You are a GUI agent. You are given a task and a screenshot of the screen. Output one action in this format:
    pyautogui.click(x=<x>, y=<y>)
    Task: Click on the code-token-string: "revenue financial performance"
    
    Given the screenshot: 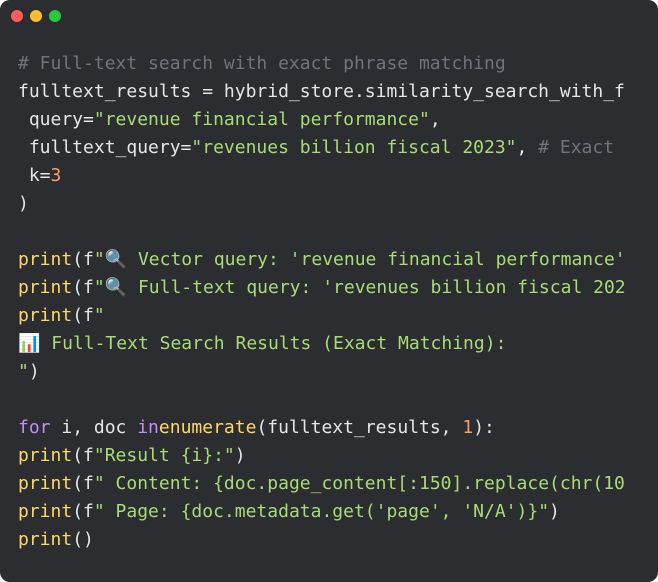 What is the action you would take?
    pyautogui.click(x=261, y=119)
    